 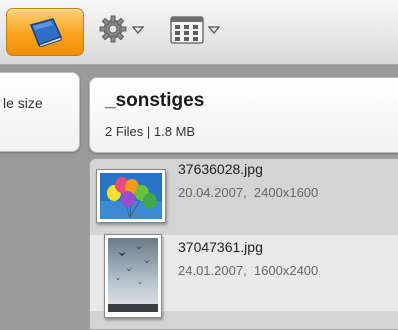 I want to click on file-meta: 24.01.2007, 1600x2400, so click(x=248, y=270).